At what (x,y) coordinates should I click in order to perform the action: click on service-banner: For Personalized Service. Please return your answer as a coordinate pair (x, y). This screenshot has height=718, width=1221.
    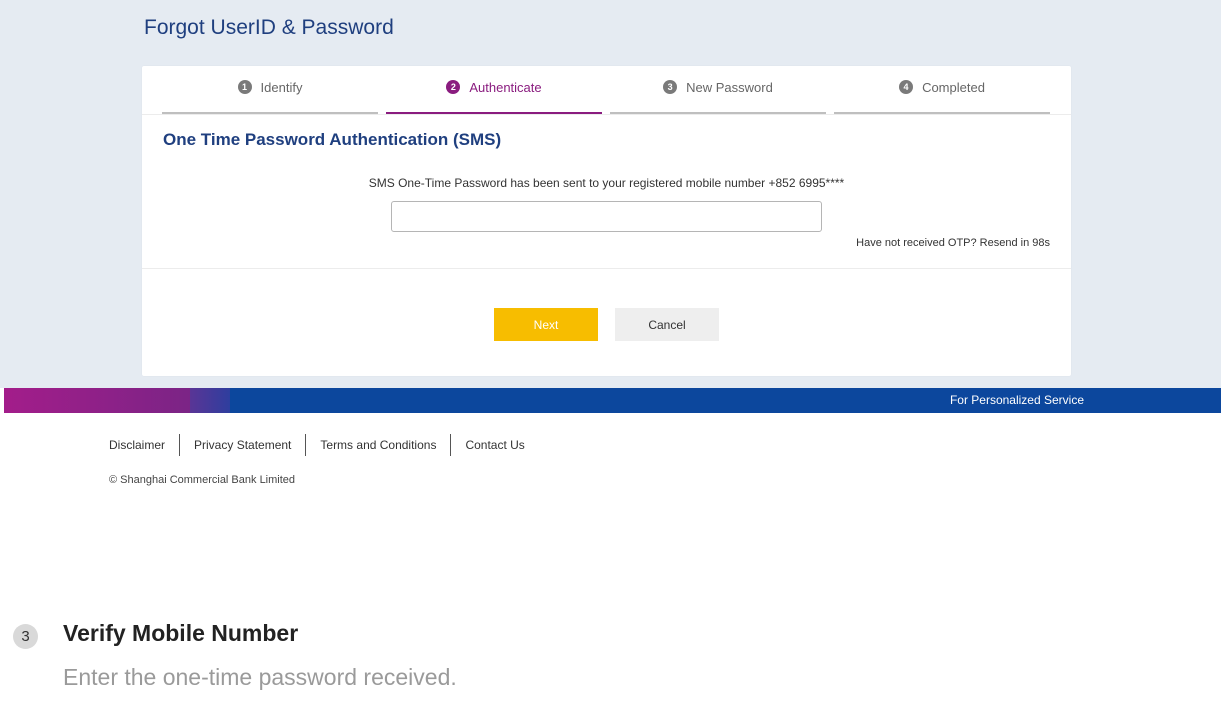
    Looking at the image, I should click on (612, 400).